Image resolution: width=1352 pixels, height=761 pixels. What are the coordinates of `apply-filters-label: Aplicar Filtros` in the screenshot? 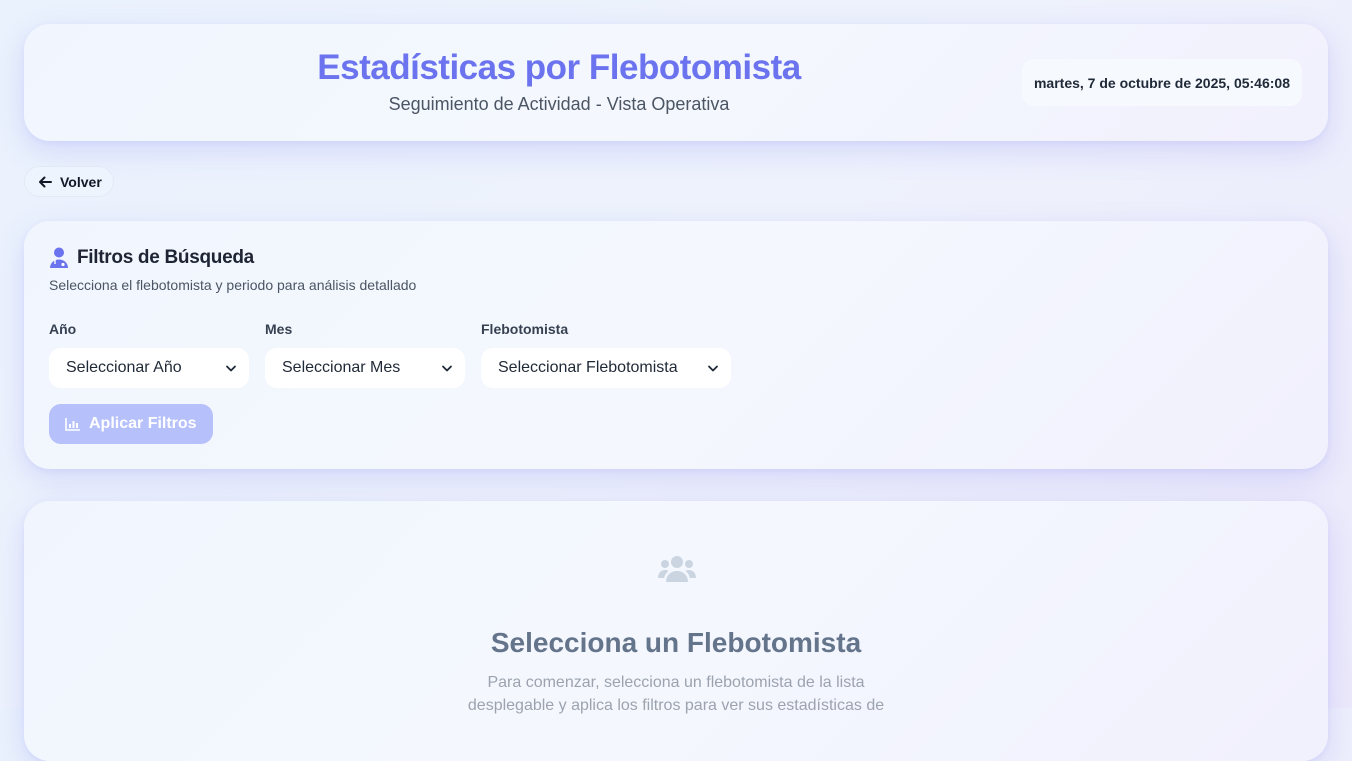 It's located at (143, 423).